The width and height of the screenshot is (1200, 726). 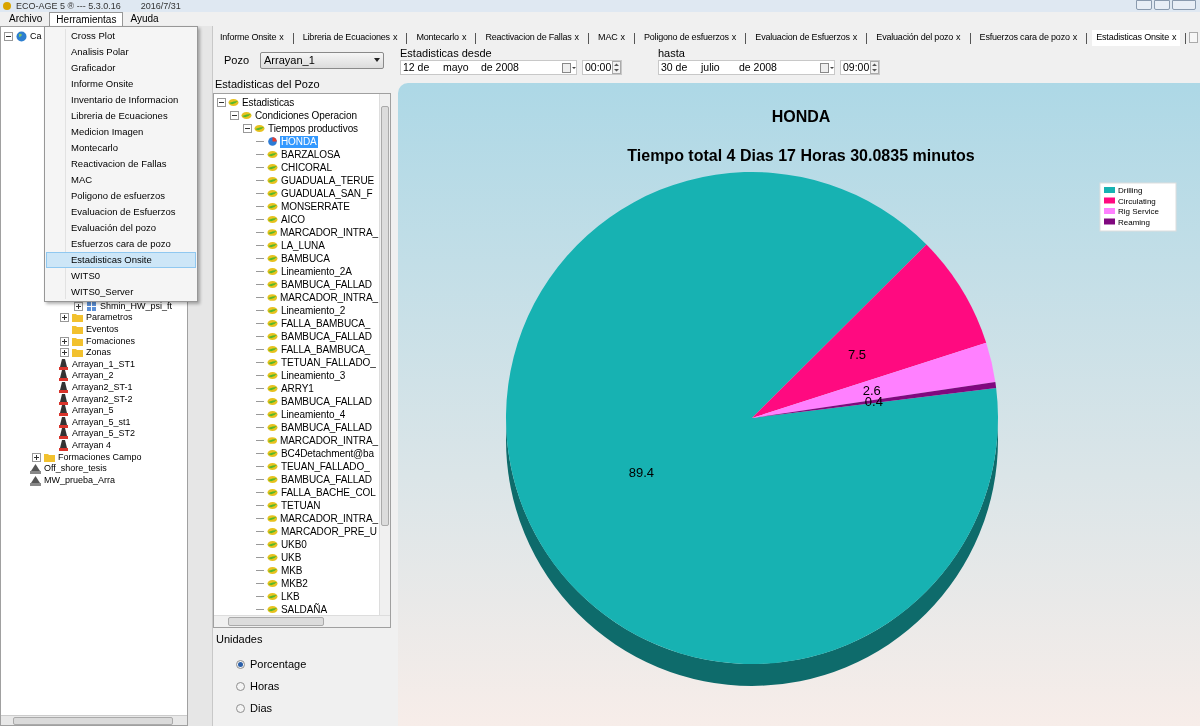 I want to click on time-field: 00:00, so click(x=602, y=67).